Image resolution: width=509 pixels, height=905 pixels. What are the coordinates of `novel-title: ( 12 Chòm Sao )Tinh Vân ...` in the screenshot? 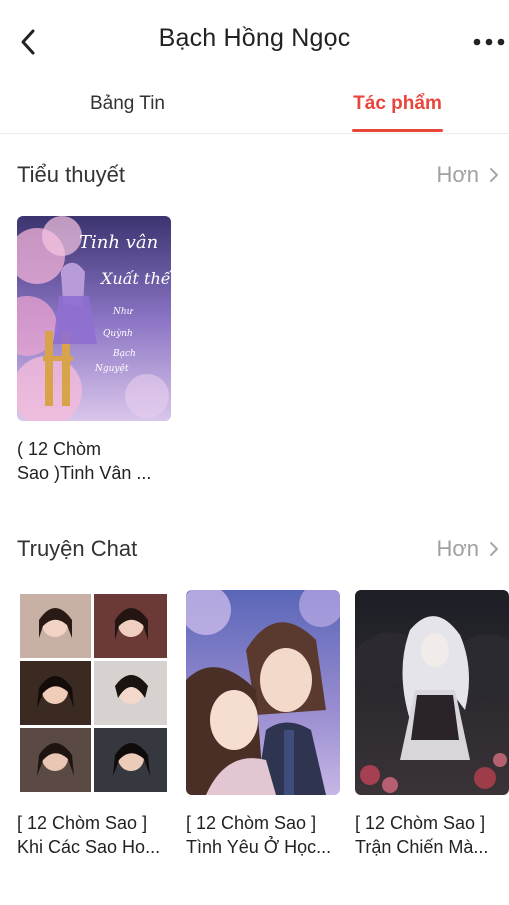 It's located at (97, 461).